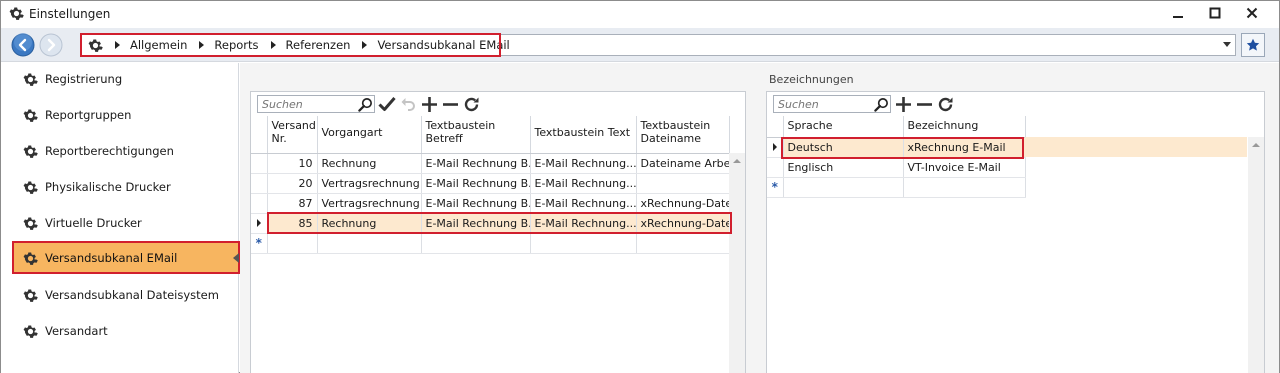  What do you see at coordinates (476, 243) in the screenshot?
I see `cell-textbaustein-betreff` at bounding box center [476, 243].